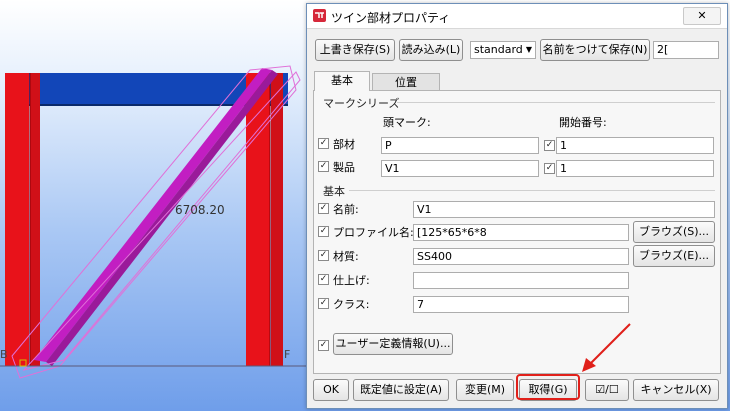  Describe the element at coordinates (595, 50) in the screenshot. I see `save-as-button: 名前をつけて保存(N)` at that location.